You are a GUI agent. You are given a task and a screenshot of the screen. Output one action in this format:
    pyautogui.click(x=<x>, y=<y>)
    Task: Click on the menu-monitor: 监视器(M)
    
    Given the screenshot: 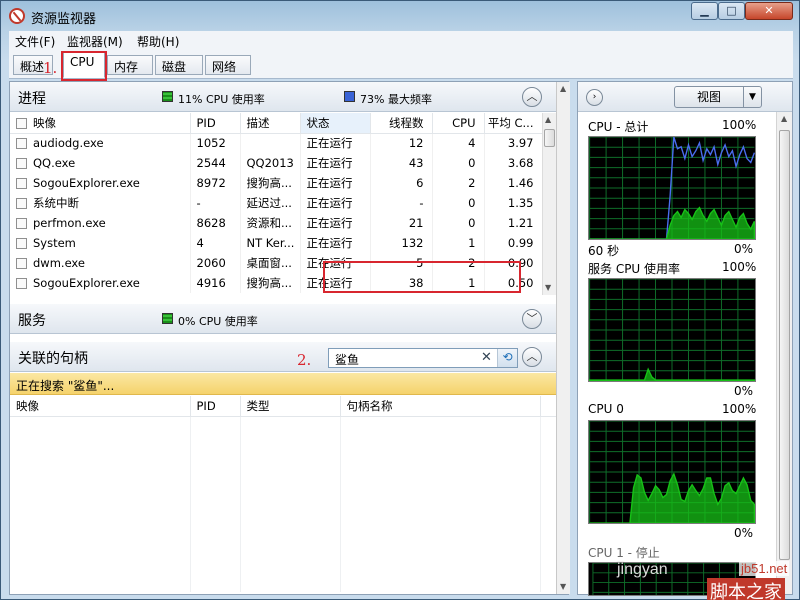 What is the action you would take?
    pyautogui.click(x=95, y=41)
    